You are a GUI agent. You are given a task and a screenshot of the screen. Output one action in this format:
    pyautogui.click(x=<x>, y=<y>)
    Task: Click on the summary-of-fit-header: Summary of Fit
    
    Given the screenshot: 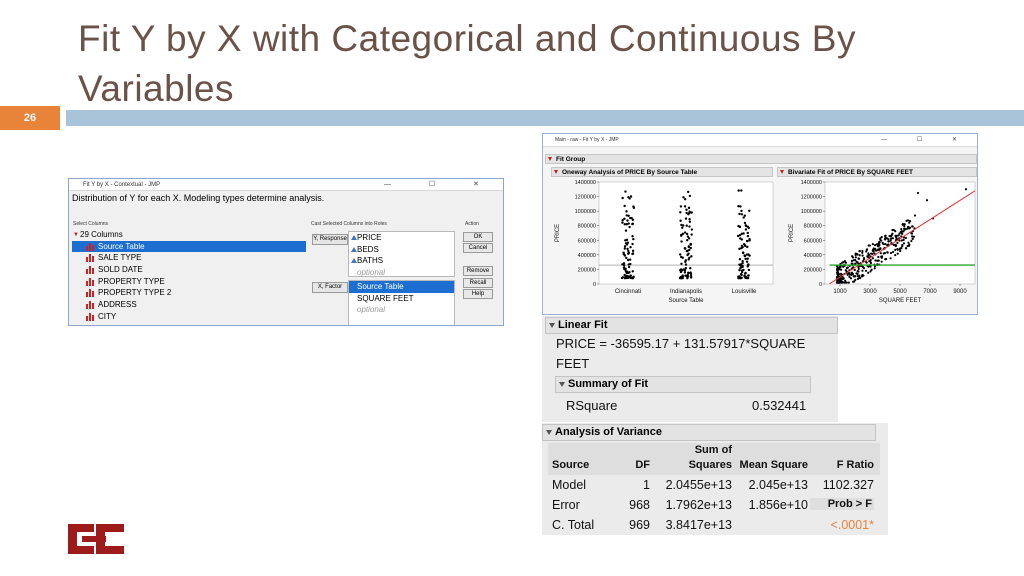 What is the action you would take?
    pyautogui.click(x=683, y=384)
    